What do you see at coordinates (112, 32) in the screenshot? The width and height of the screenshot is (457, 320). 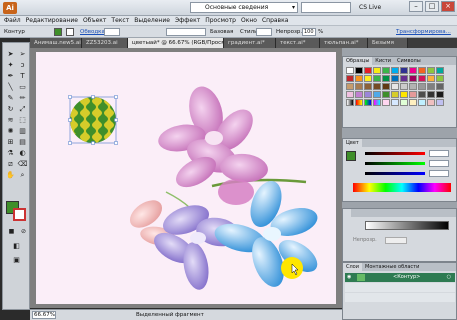 I see `stroke-weight-field` at bounding box center [112, 32].